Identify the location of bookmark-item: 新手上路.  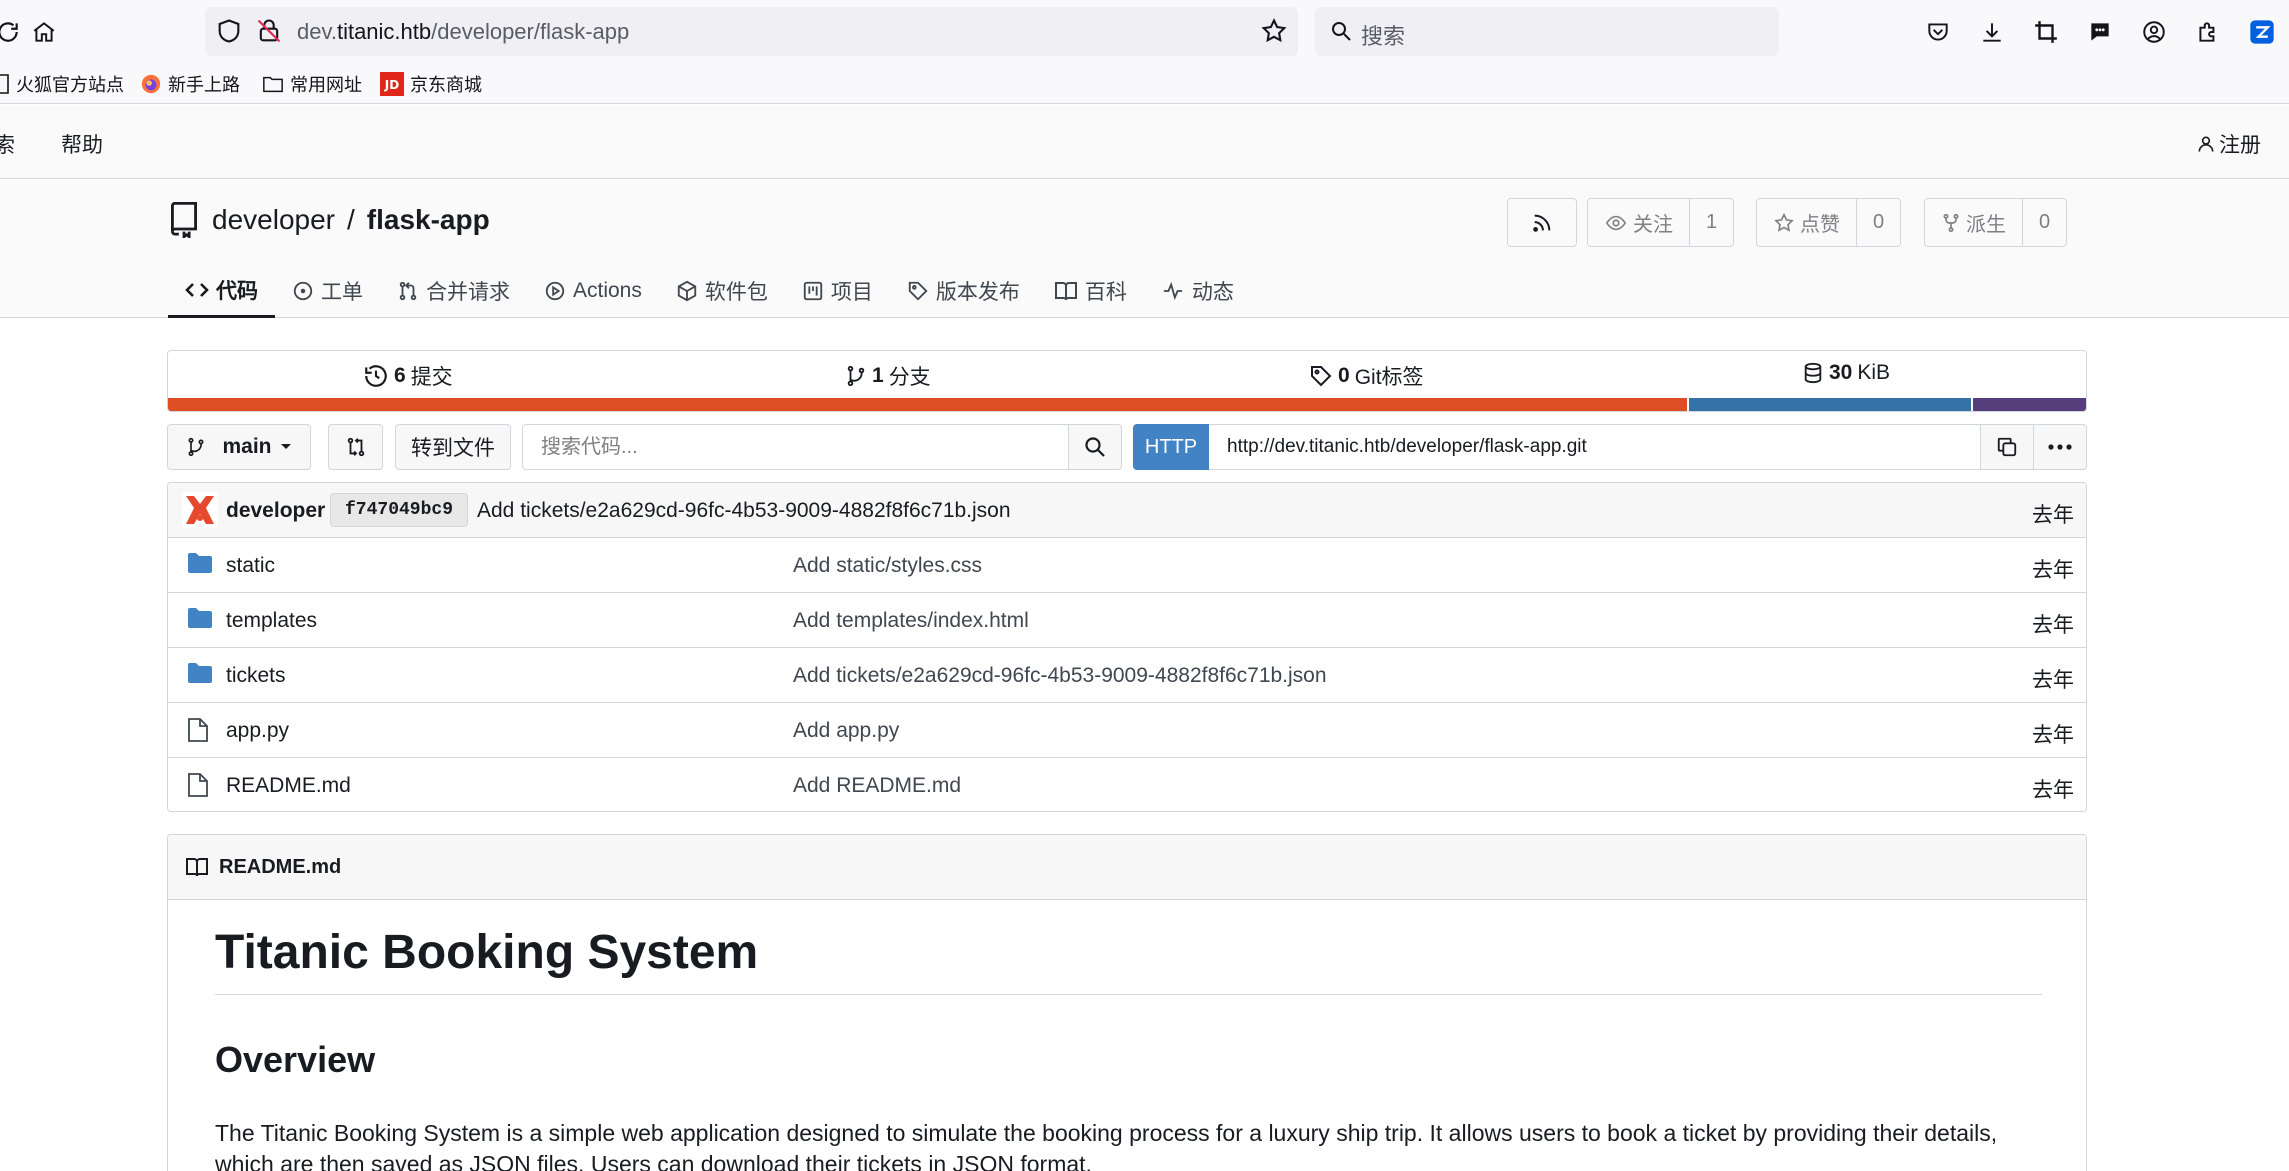
(190, 84).